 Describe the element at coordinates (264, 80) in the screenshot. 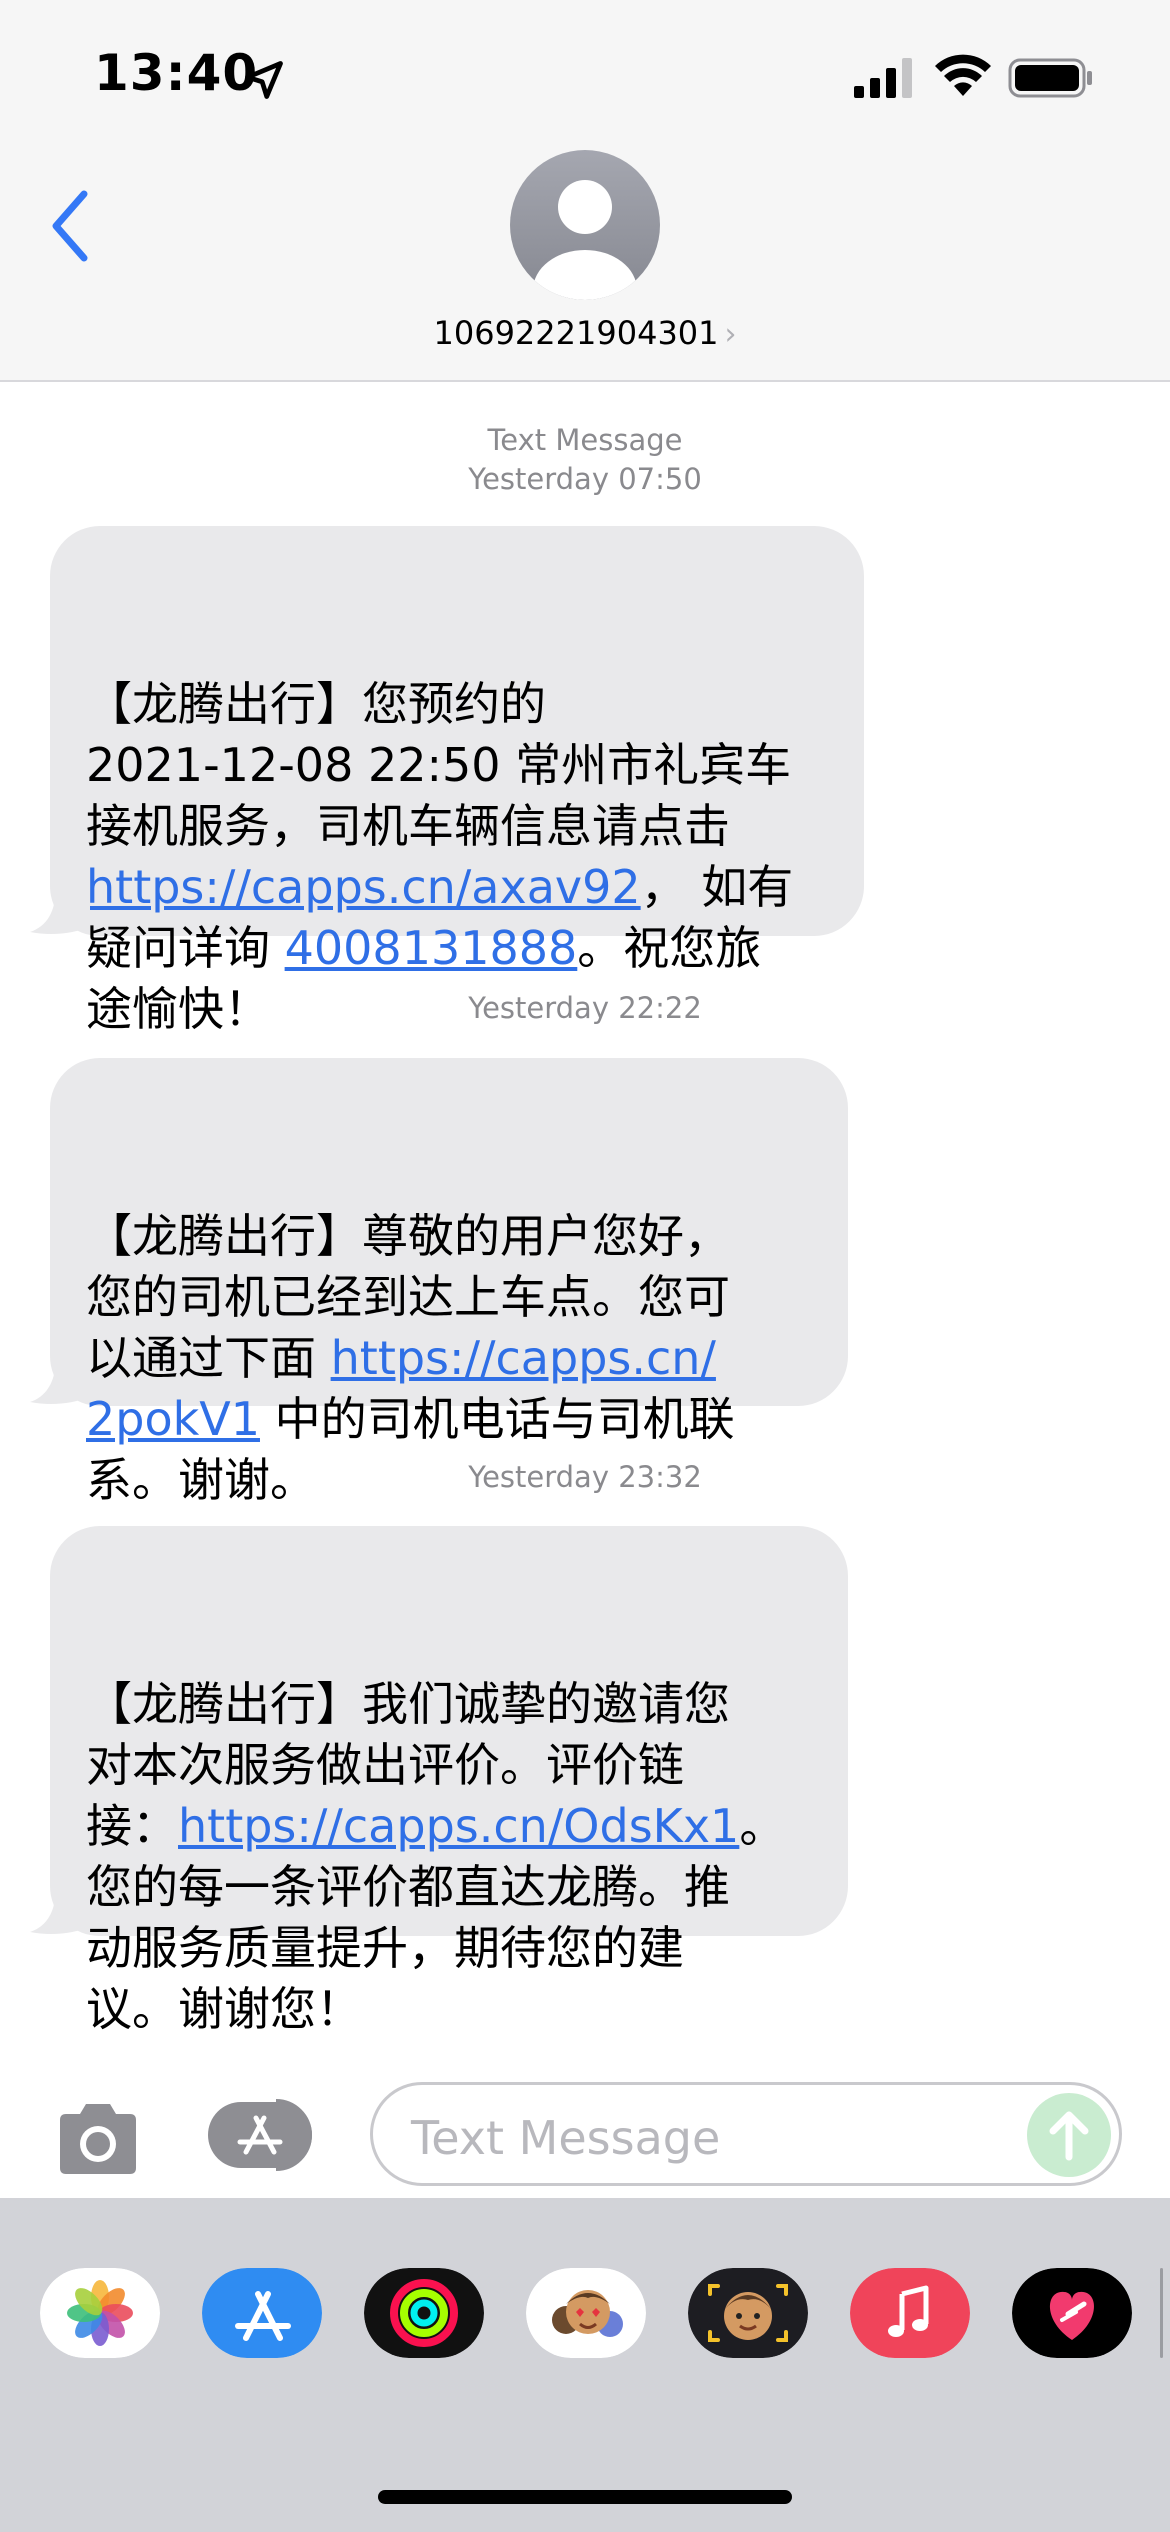

I see `location-arrow-icon` at that location.